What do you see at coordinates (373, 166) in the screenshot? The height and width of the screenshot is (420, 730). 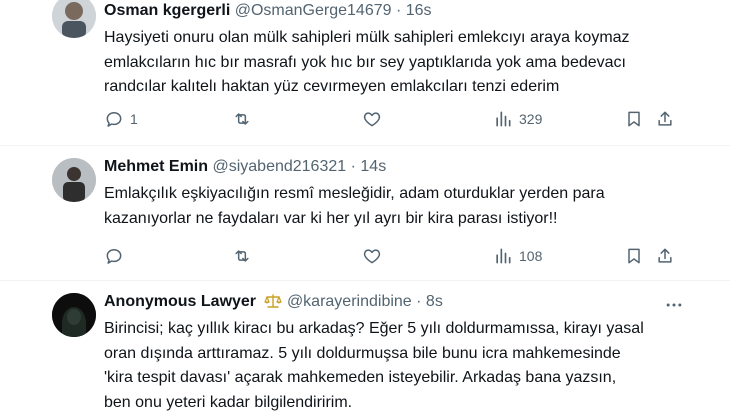 I see `timestamp: 14s` at bounding box center [373, 166].